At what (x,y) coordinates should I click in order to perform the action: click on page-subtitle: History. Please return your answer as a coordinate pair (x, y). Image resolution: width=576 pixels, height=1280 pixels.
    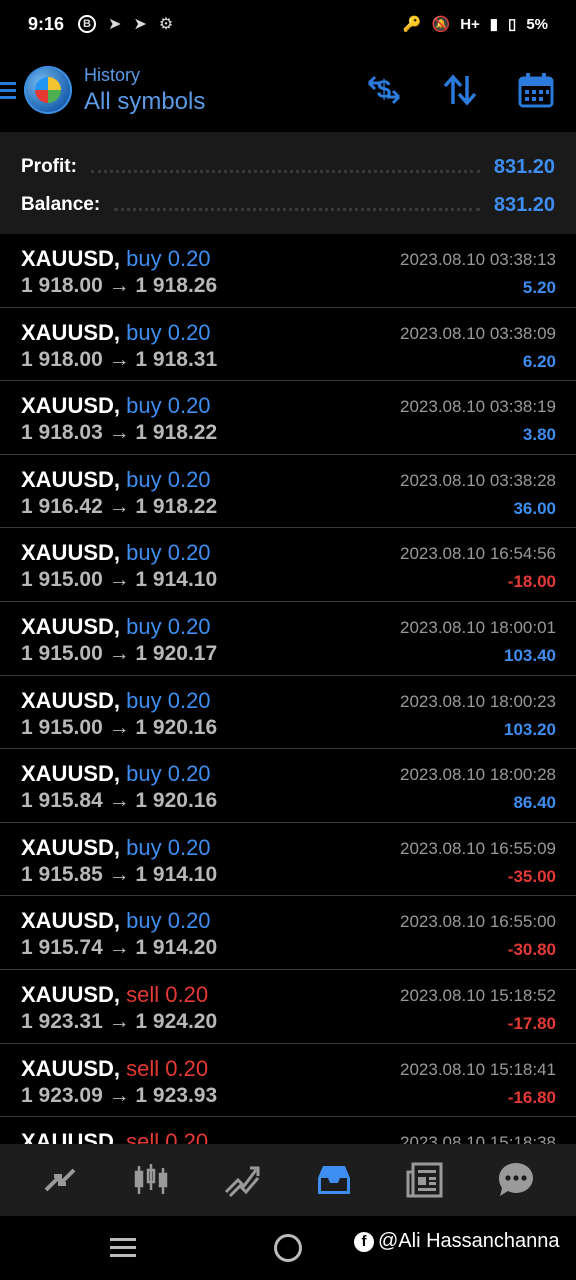
    Looking at the image, I should click on (112, 74).